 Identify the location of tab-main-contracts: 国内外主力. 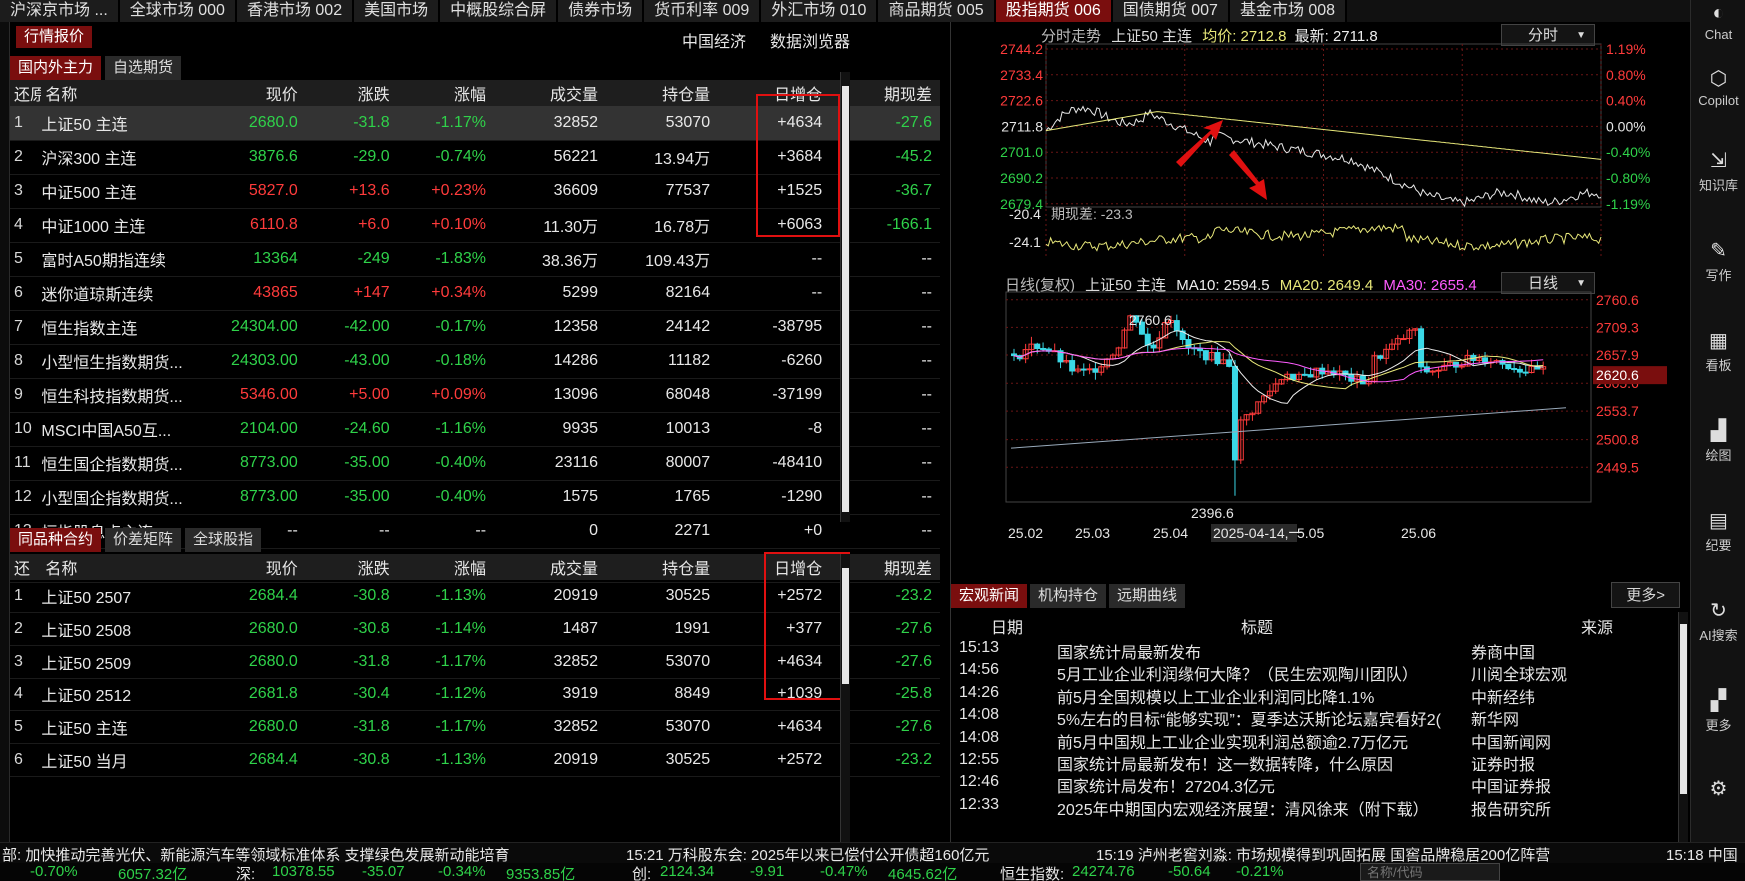
(56, 68).